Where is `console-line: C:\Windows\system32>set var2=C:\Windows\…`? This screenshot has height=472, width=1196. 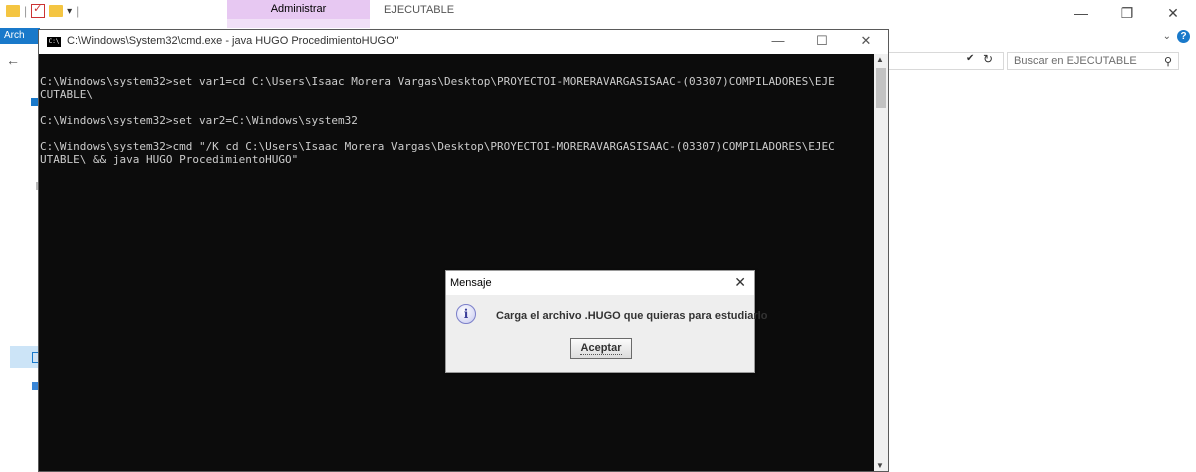 console-line: C:\Windows\system32>set var2=C:\Windows\… is located at coordinates (199, 120).